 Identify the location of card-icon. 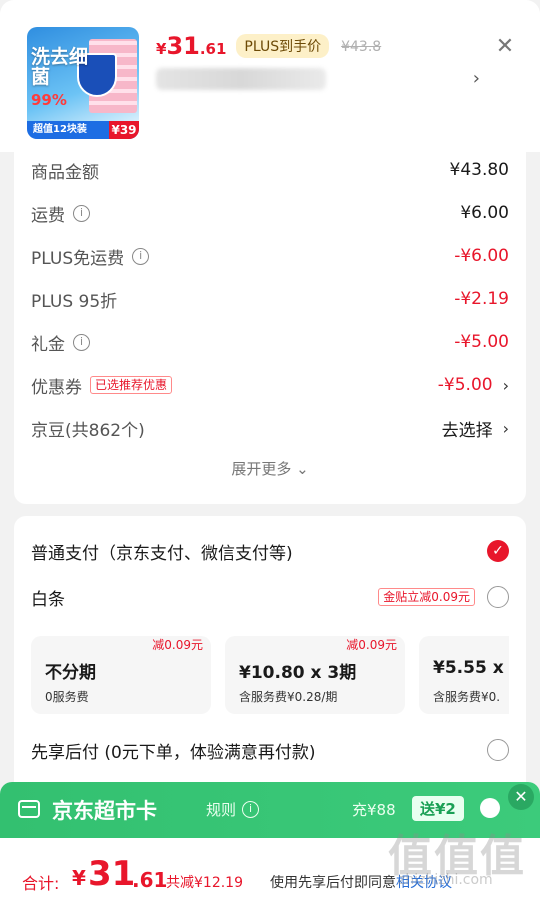
(29, 809).